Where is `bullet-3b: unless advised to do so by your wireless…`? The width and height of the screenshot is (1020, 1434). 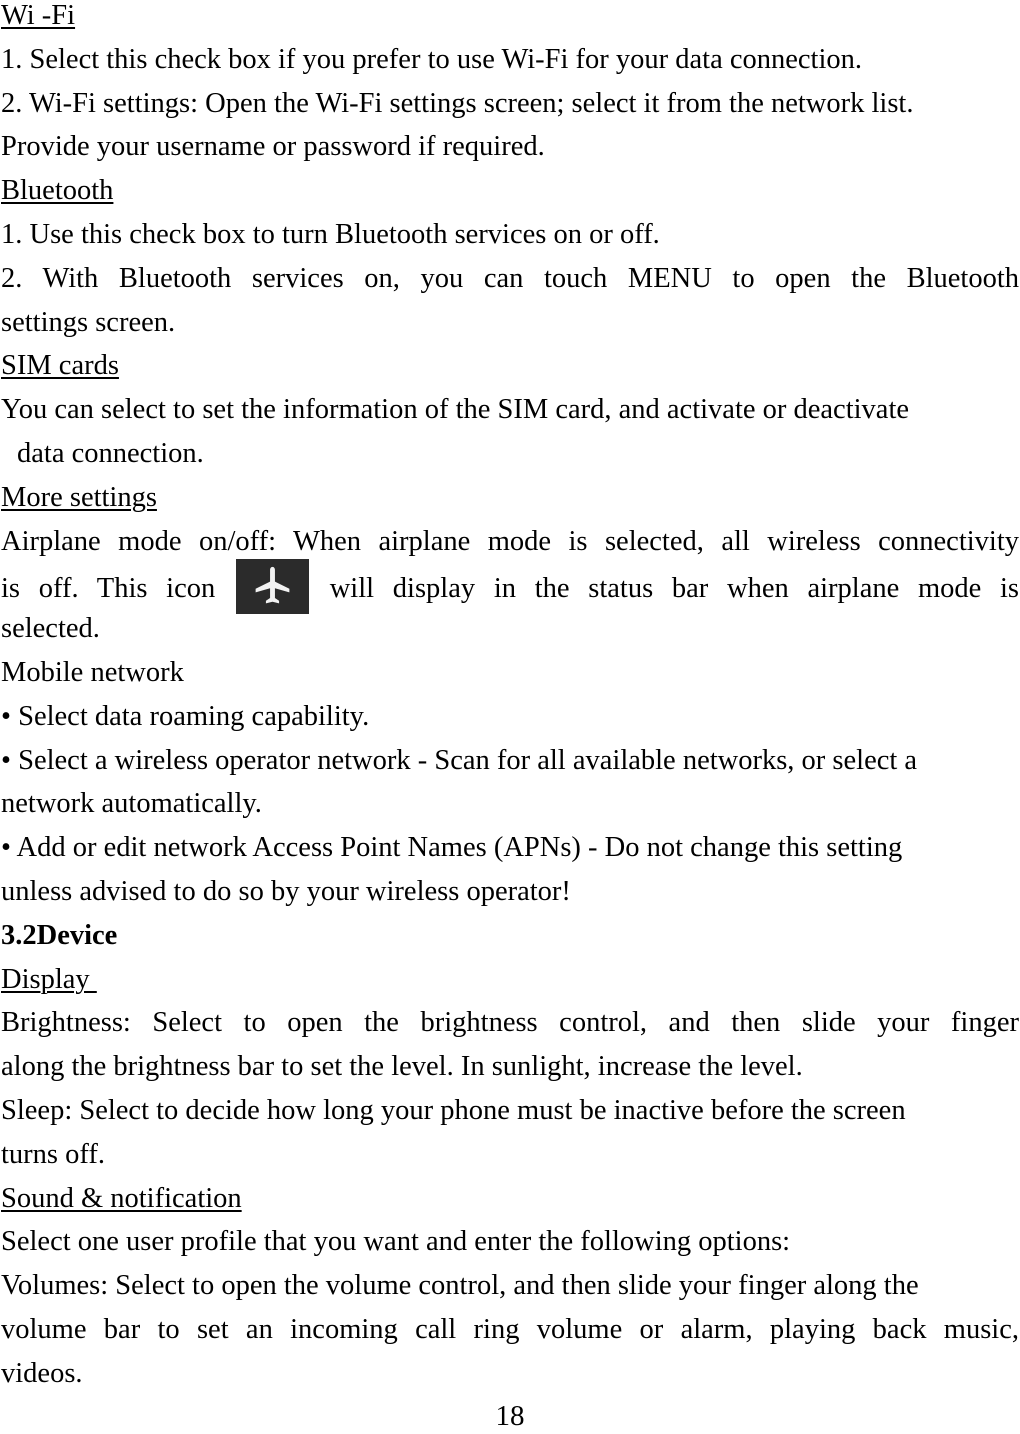
bullet-3b: unless advised to do so by your wireless… is located at coordinates (286, 891).